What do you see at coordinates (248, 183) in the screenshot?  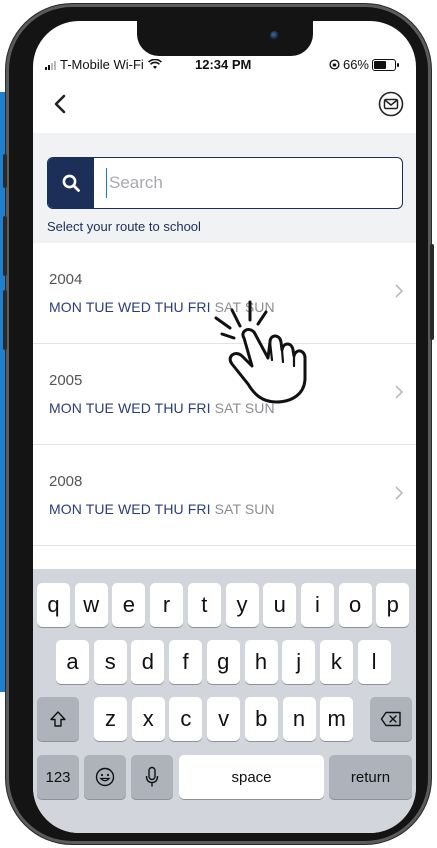 I see `search-input` at bounding box center [248, 183].